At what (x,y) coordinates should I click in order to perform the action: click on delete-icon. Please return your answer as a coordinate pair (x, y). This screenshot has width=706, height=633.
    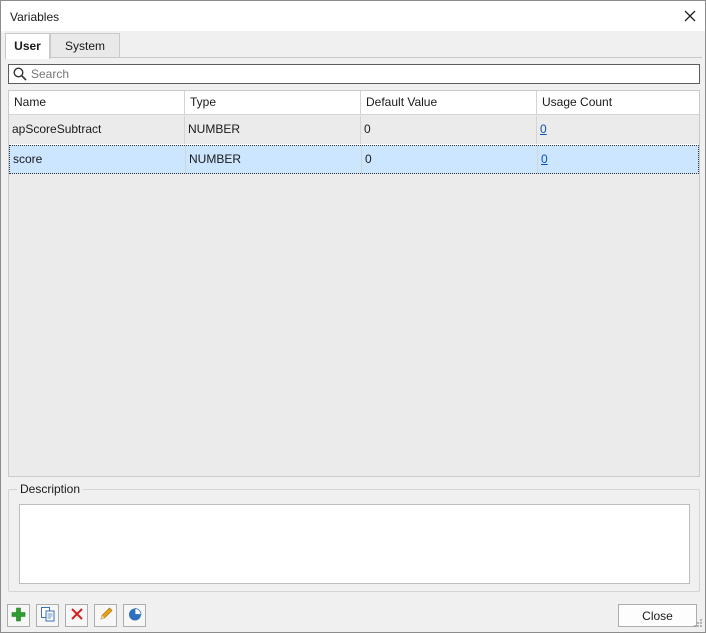
    Looking at the image, I should click on (77, 615).